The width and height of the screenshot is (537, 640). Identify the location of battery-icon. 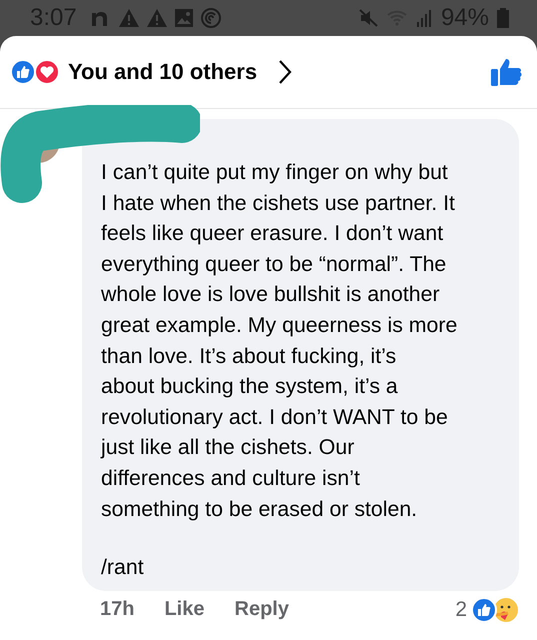
(503, 18).